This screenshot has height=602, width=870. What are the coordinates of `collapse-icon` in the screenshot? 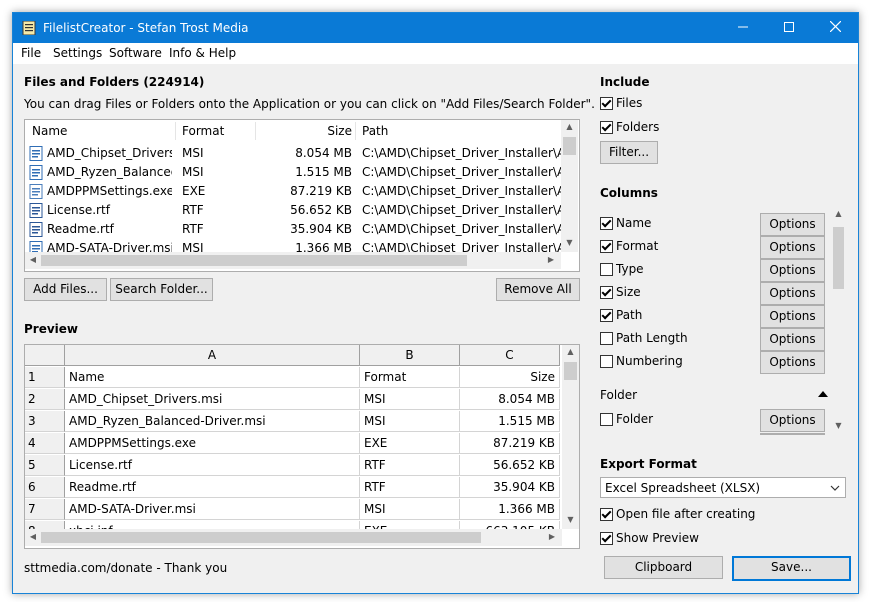 It's located at (823, 394).